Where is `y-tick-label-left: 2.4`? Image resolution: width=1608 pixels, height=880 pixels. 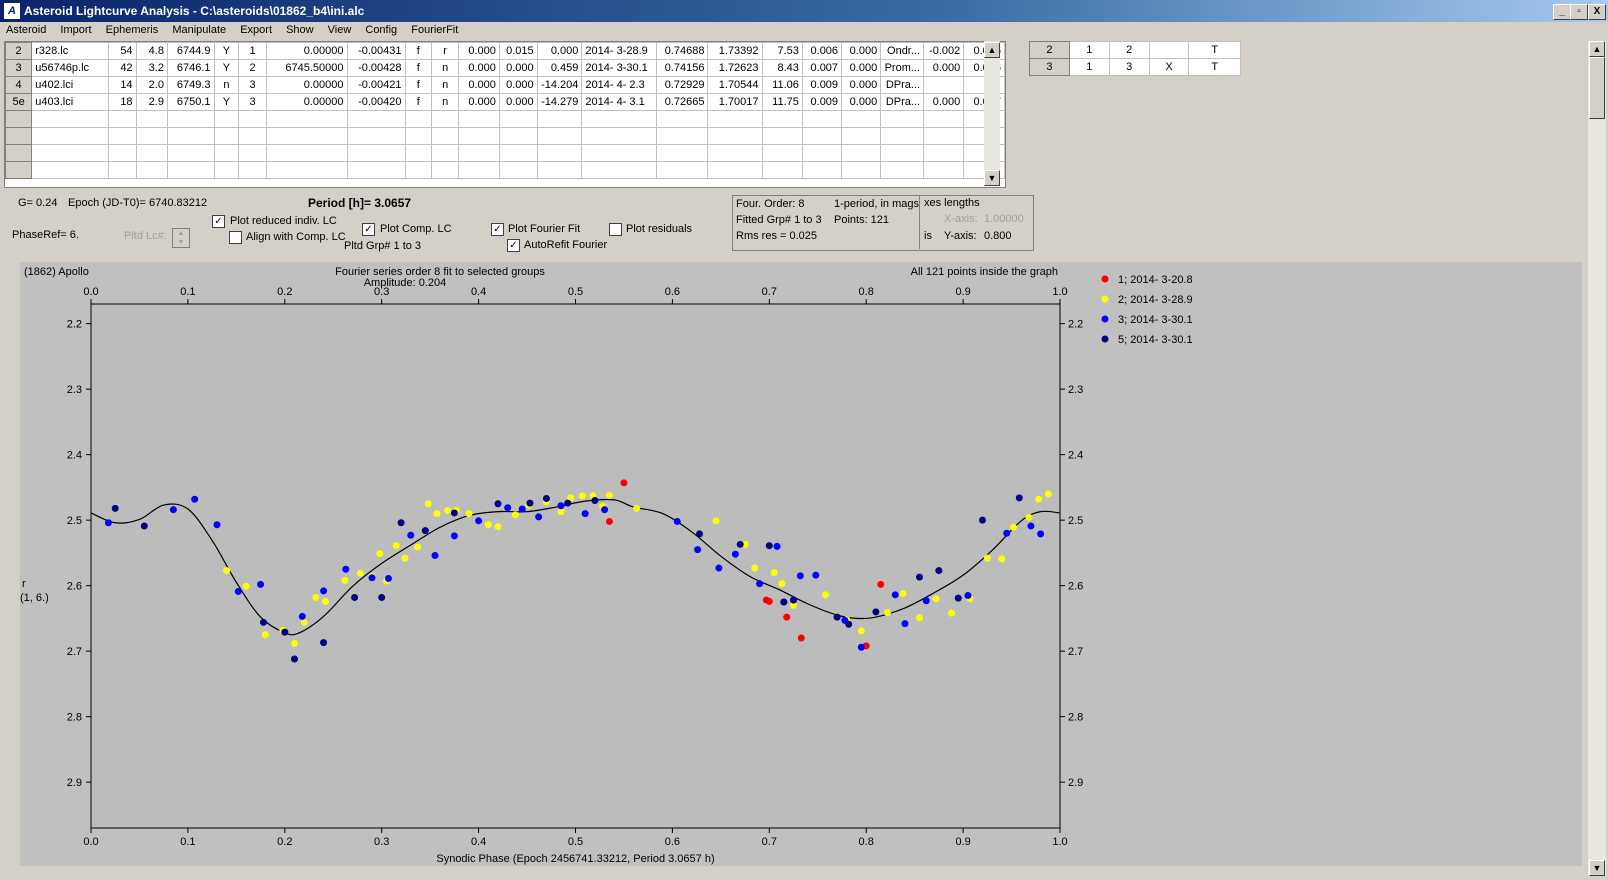 y-tick-label-left: 2.4 is located at coordinates (74, 456).